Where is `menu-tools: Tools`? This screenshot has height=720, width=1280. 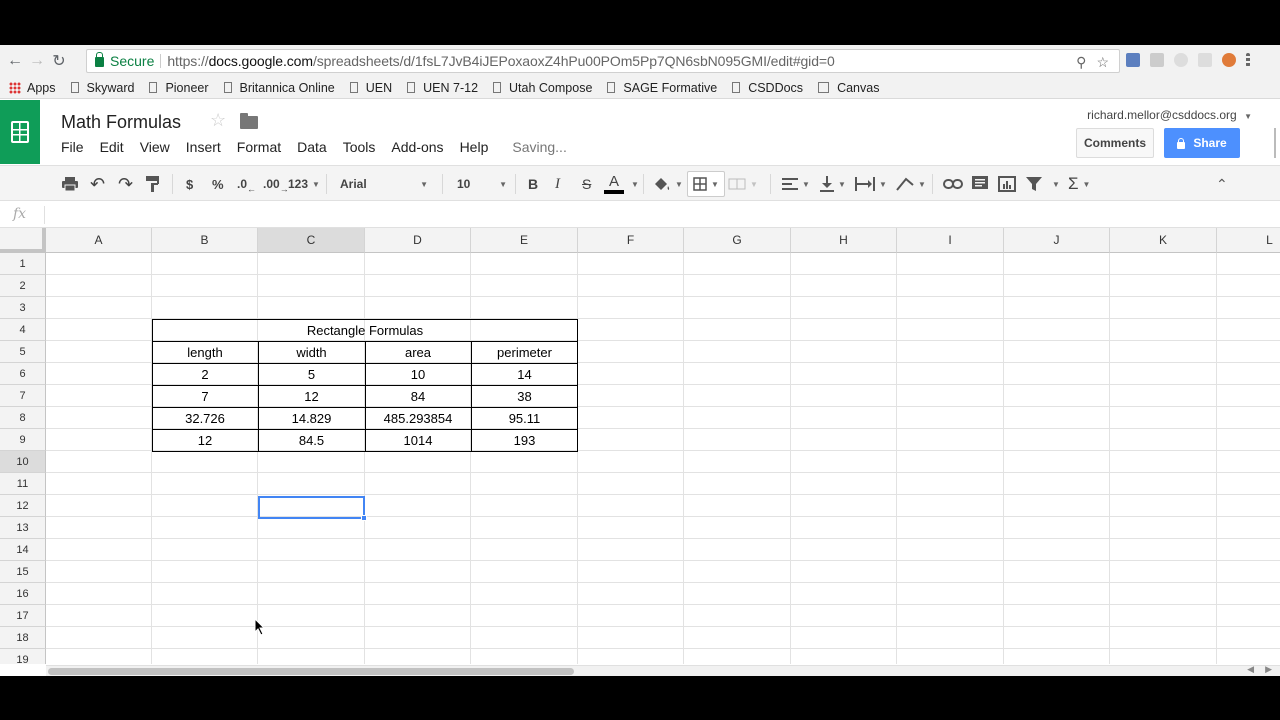
menu-tools: Tools is located at coordinates (359, 147).